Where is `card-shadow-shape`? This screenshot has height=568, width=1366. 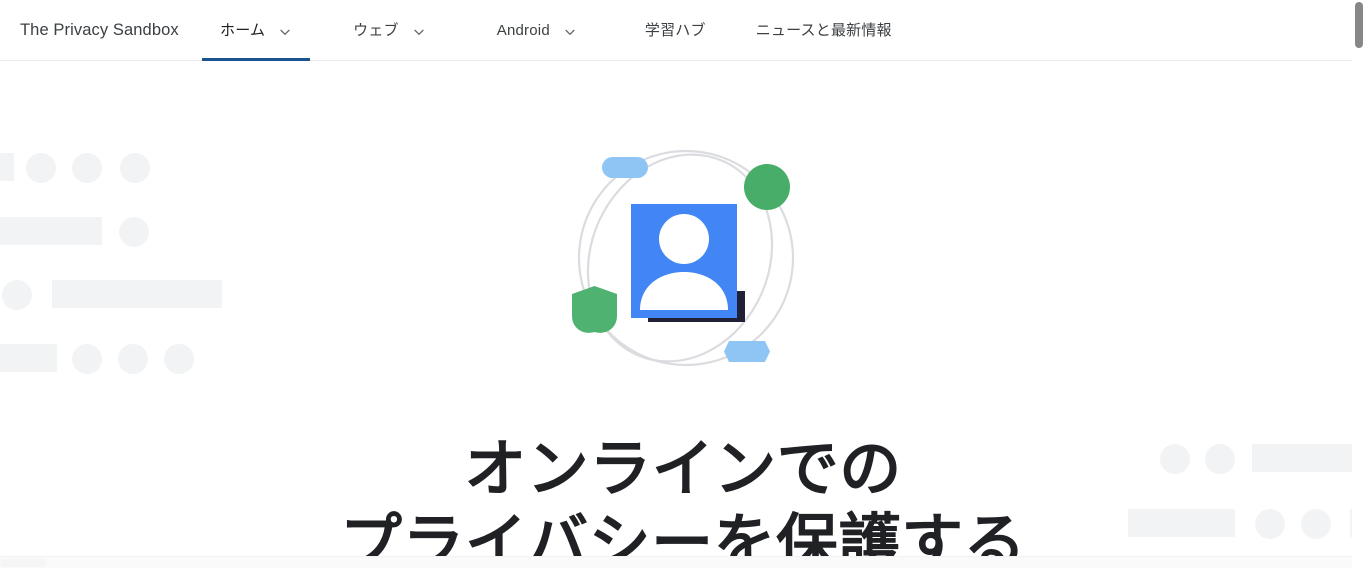
card-shadow-shape is located at coordinates (696, 306).